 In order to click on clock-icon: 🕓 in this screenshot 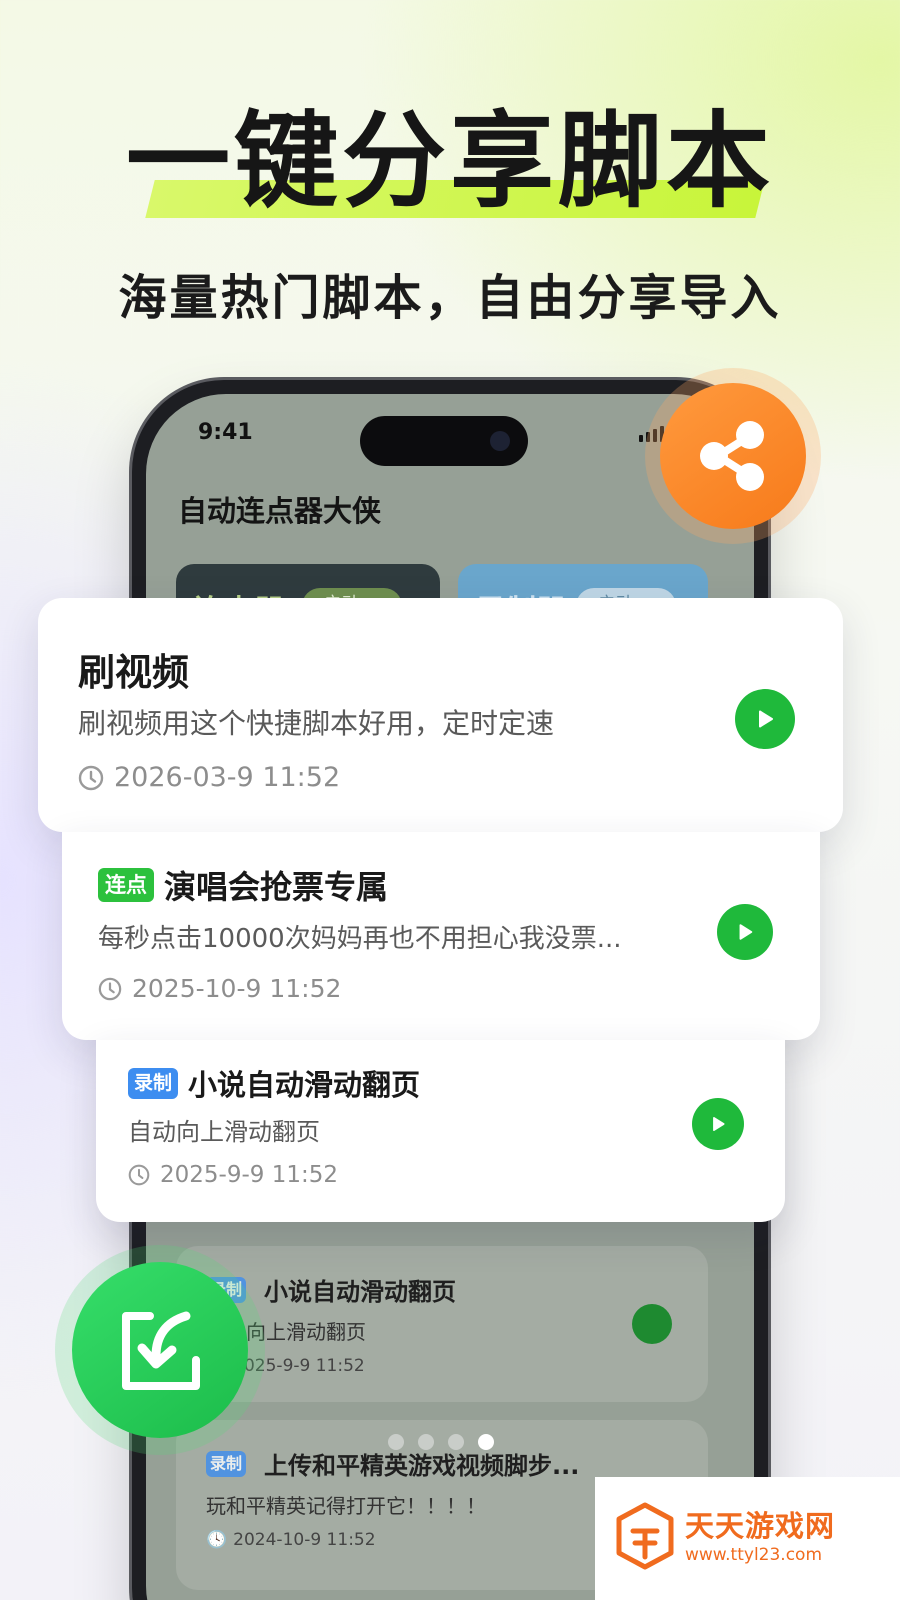, I will do `click(217, 1540)`.